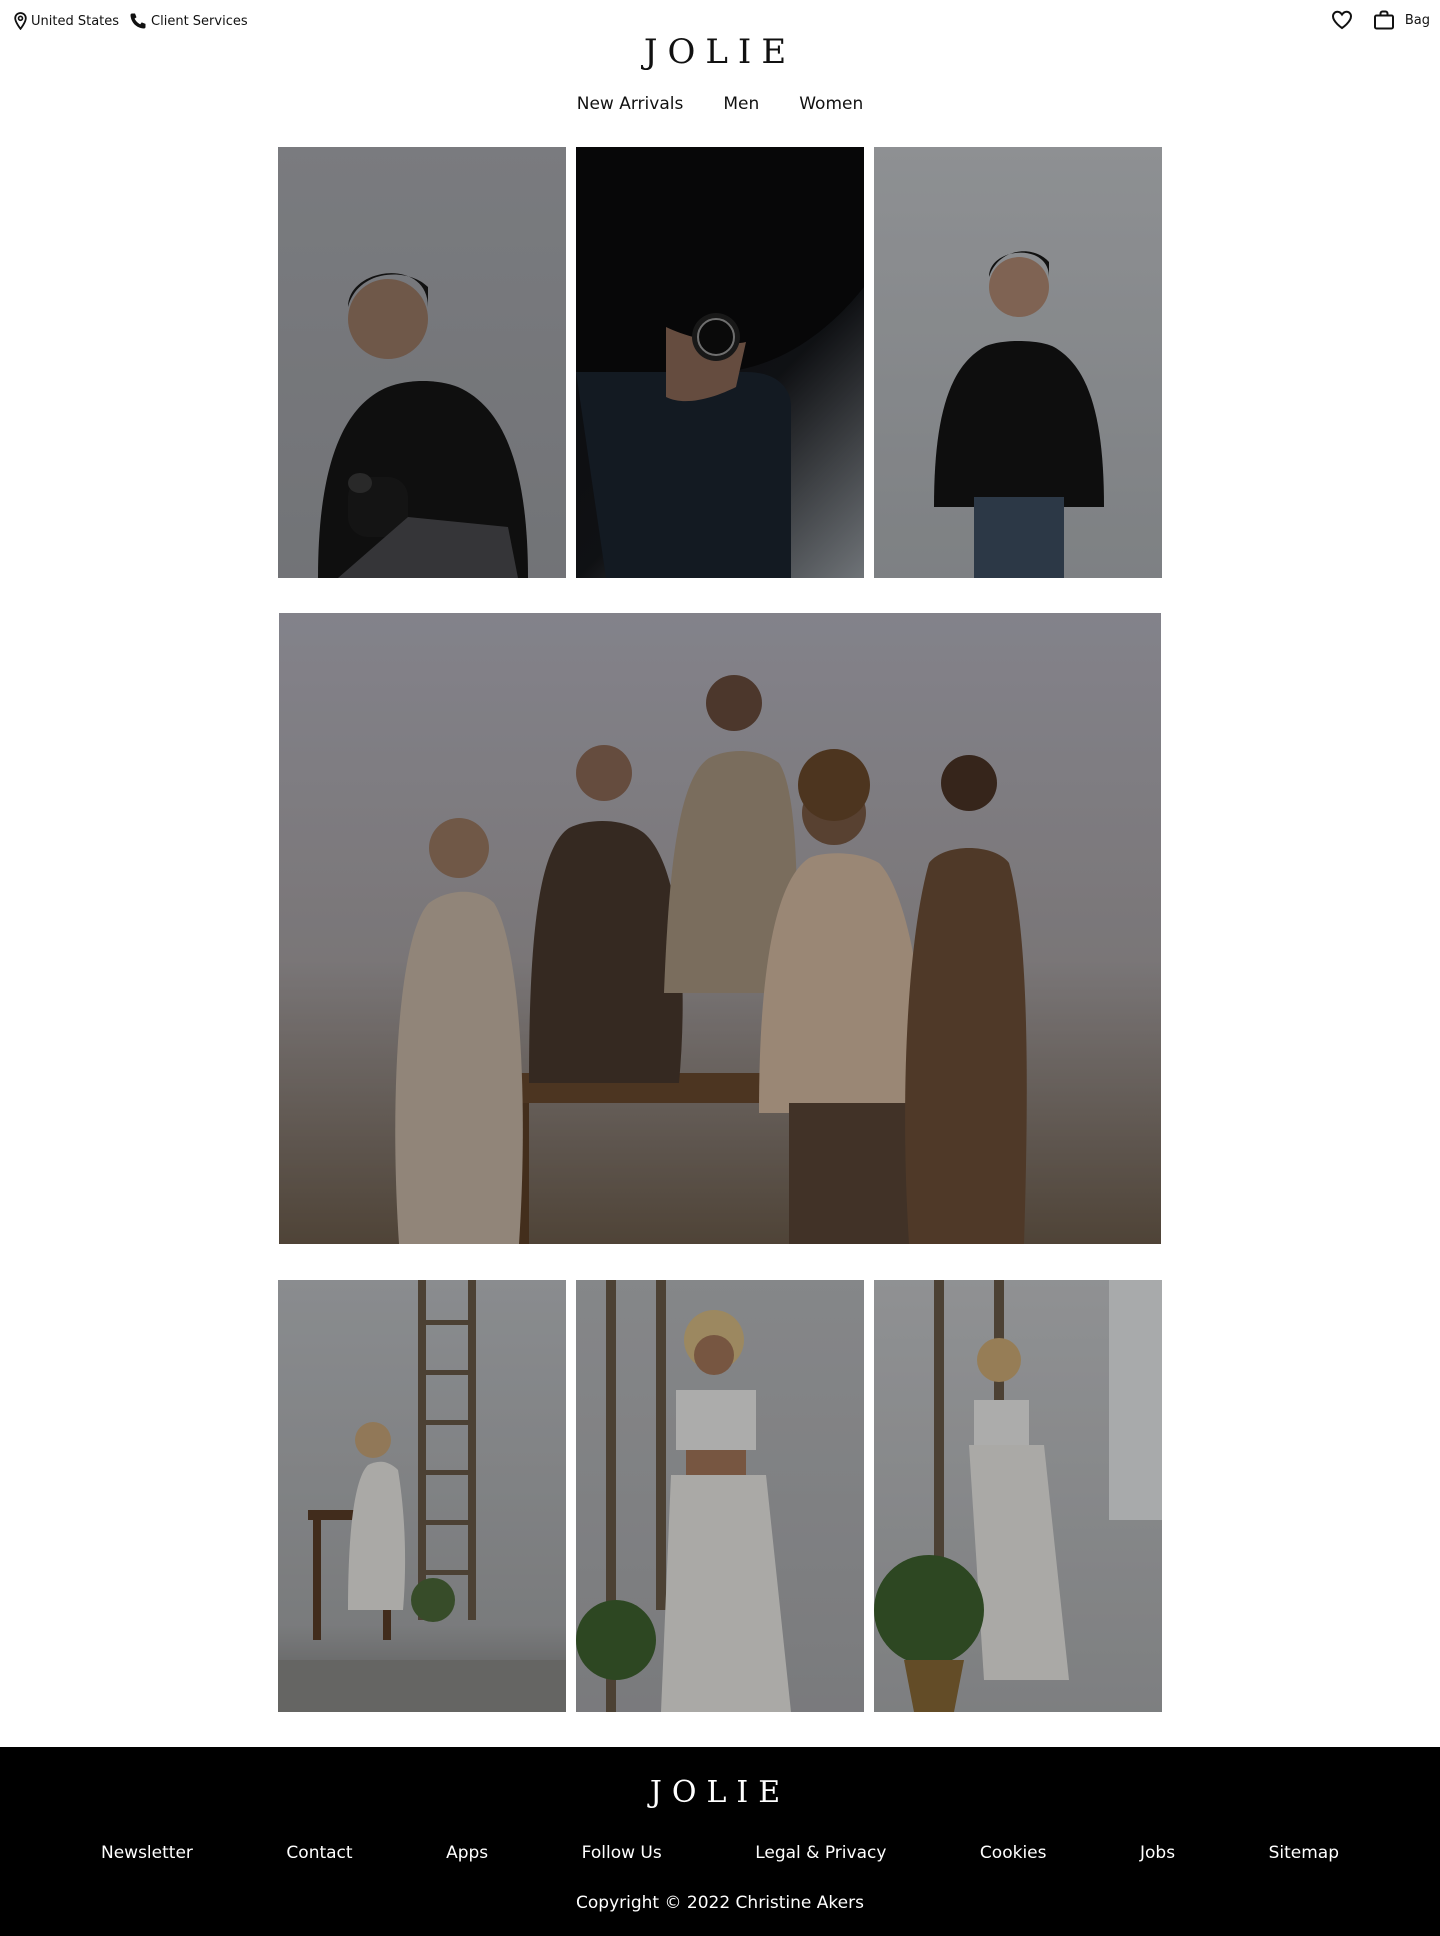  Describe the element at coordinates (1013, 1853) in the screenshot. I see `footer-link-cookies: Cookies` at that location.